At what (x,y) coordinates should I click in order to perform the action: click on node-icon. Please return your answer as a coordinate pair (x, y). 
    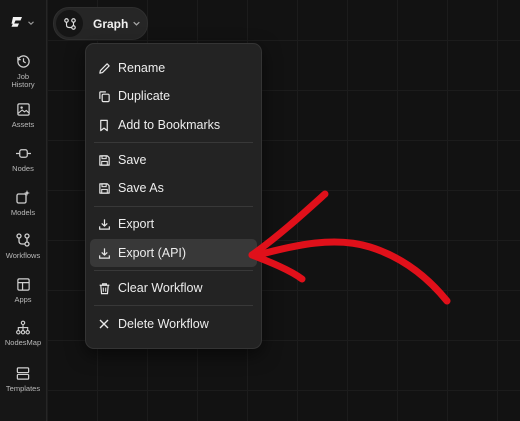
    Looking at the image, I should click on (23, 153).